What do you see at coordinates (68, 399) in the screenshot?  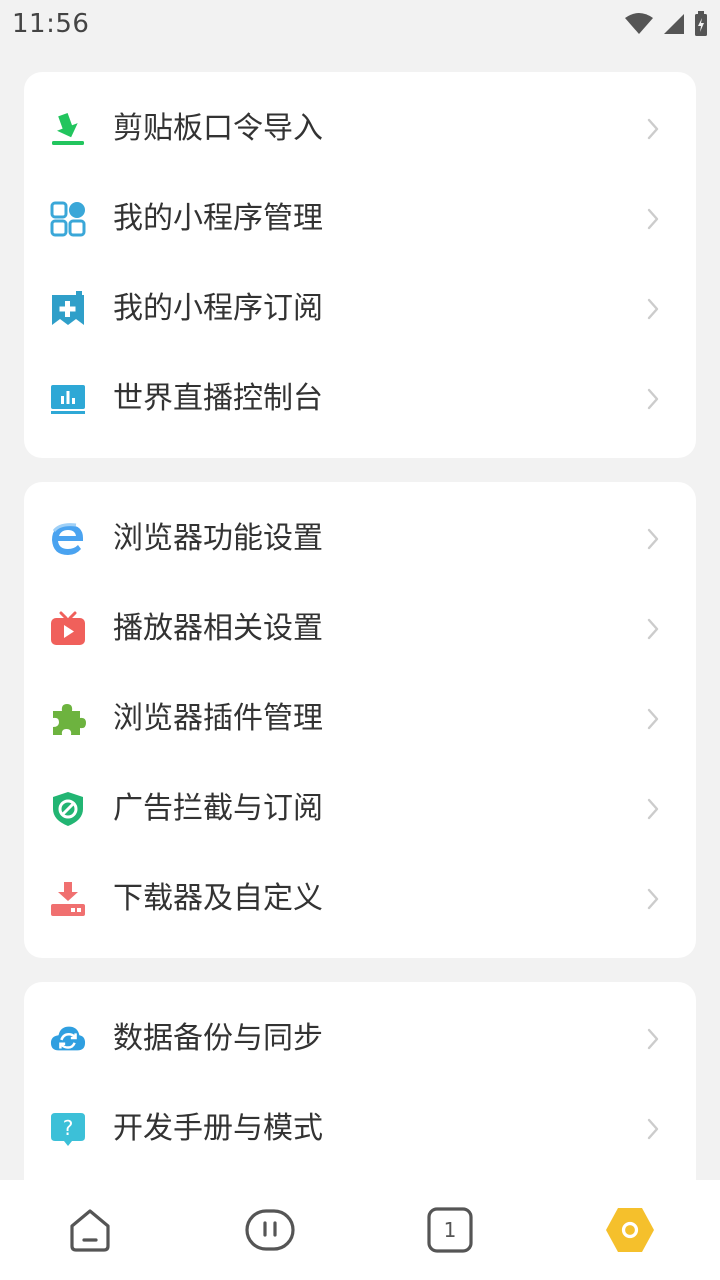 I see `monitor-chart-icon` at bounding box center [68, 399].